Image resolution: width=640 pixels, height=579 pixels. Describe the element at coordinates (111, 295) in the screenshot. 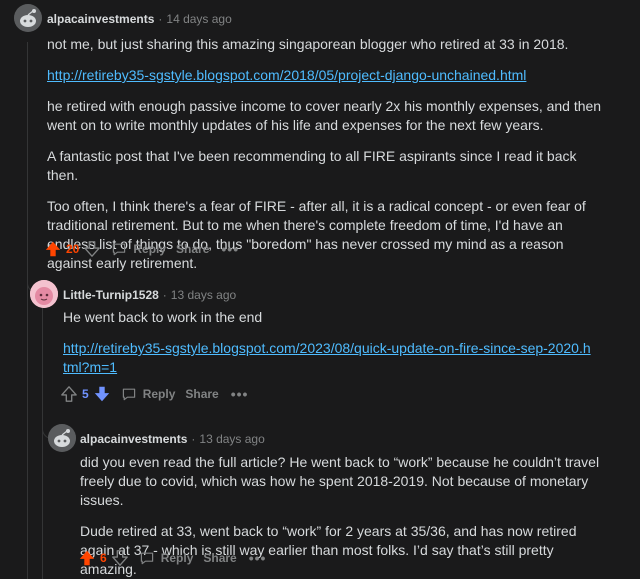

I see `username: Little-Turnip1528` at that location.